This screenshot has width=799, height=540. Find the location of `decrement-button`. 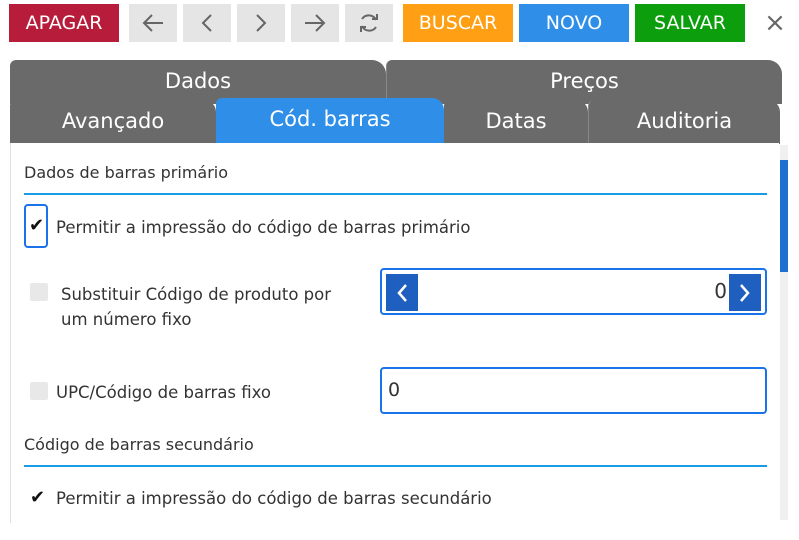

decrement-button is located at coordinates (402, 292).